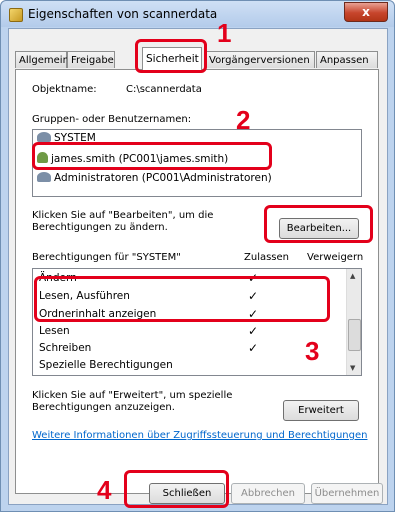  I want to click on list-item-administratoren: Administratoren (PC001\Administratoren), so click(154, 178).